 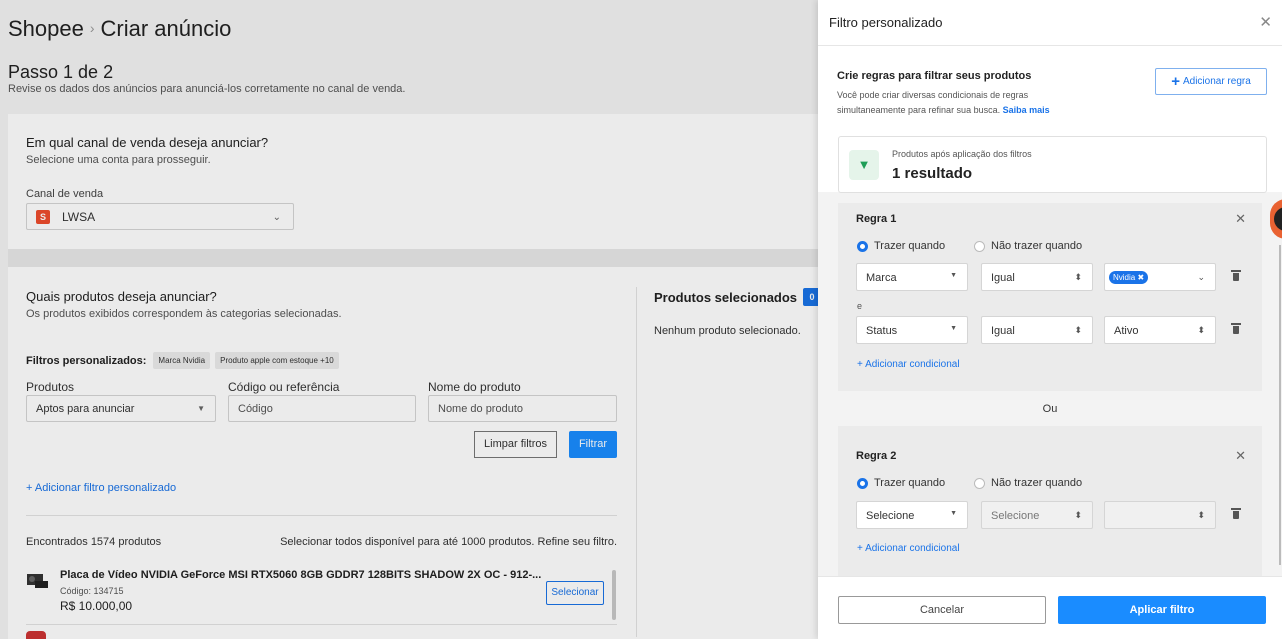 I want to click on drawer-footer: Cancelar Aplicar filtro, so click(x=1050, y=607).